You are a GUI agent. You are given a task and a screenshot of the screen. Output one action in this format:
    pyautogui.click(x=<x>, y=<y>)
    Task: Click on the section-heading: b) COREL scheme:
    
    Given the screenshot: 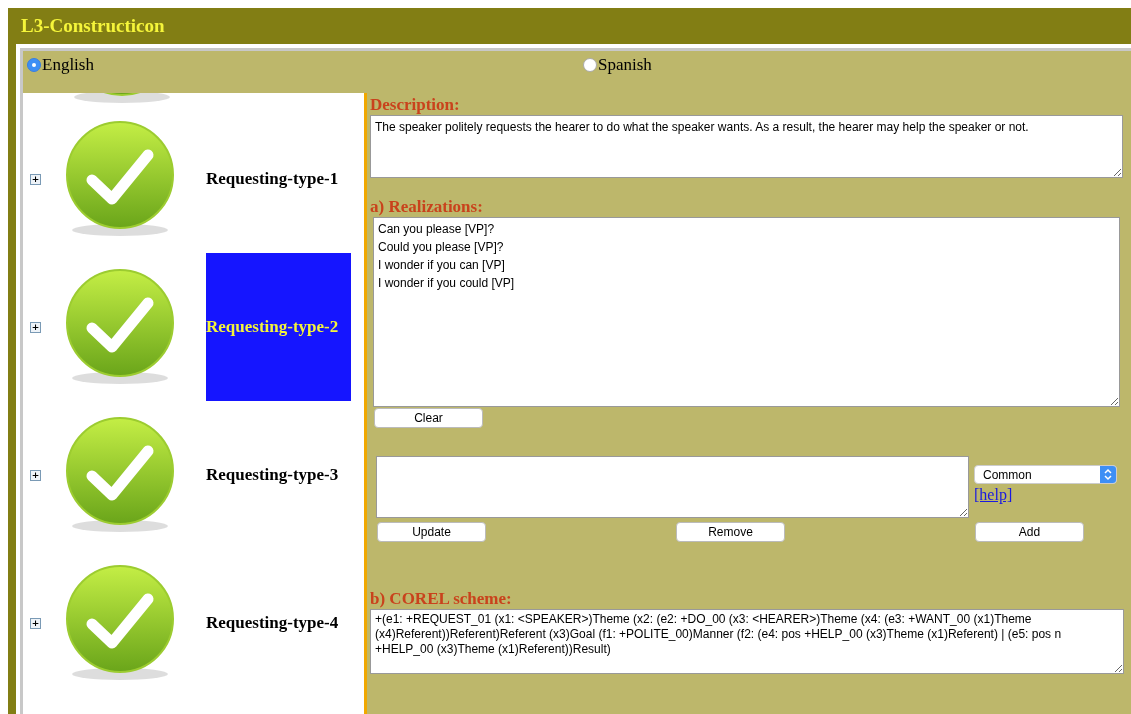 What is the action you would take?
    pyautogui.click(x=441, y=599)
    